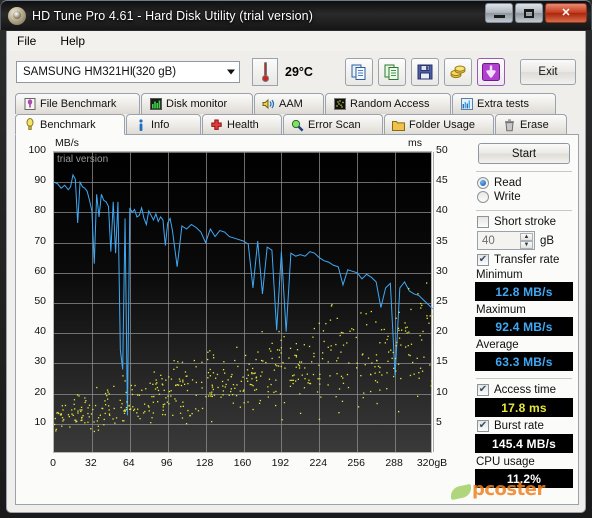 The image size is (592, 518). I want to click on tab-label: File Benchmark, so click(78, 104).